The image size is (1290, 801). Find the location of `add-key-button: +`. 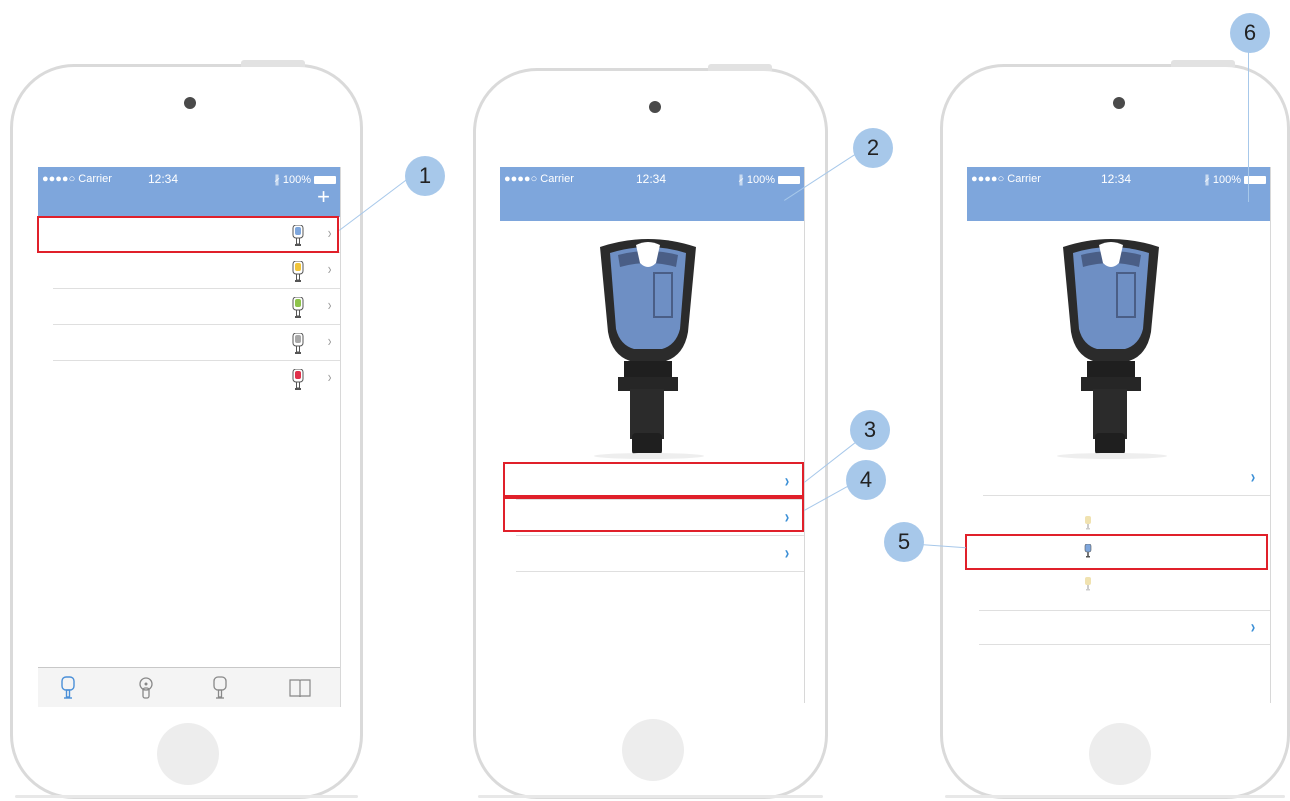

add-key-button: + is located at coordinates (323, 197).